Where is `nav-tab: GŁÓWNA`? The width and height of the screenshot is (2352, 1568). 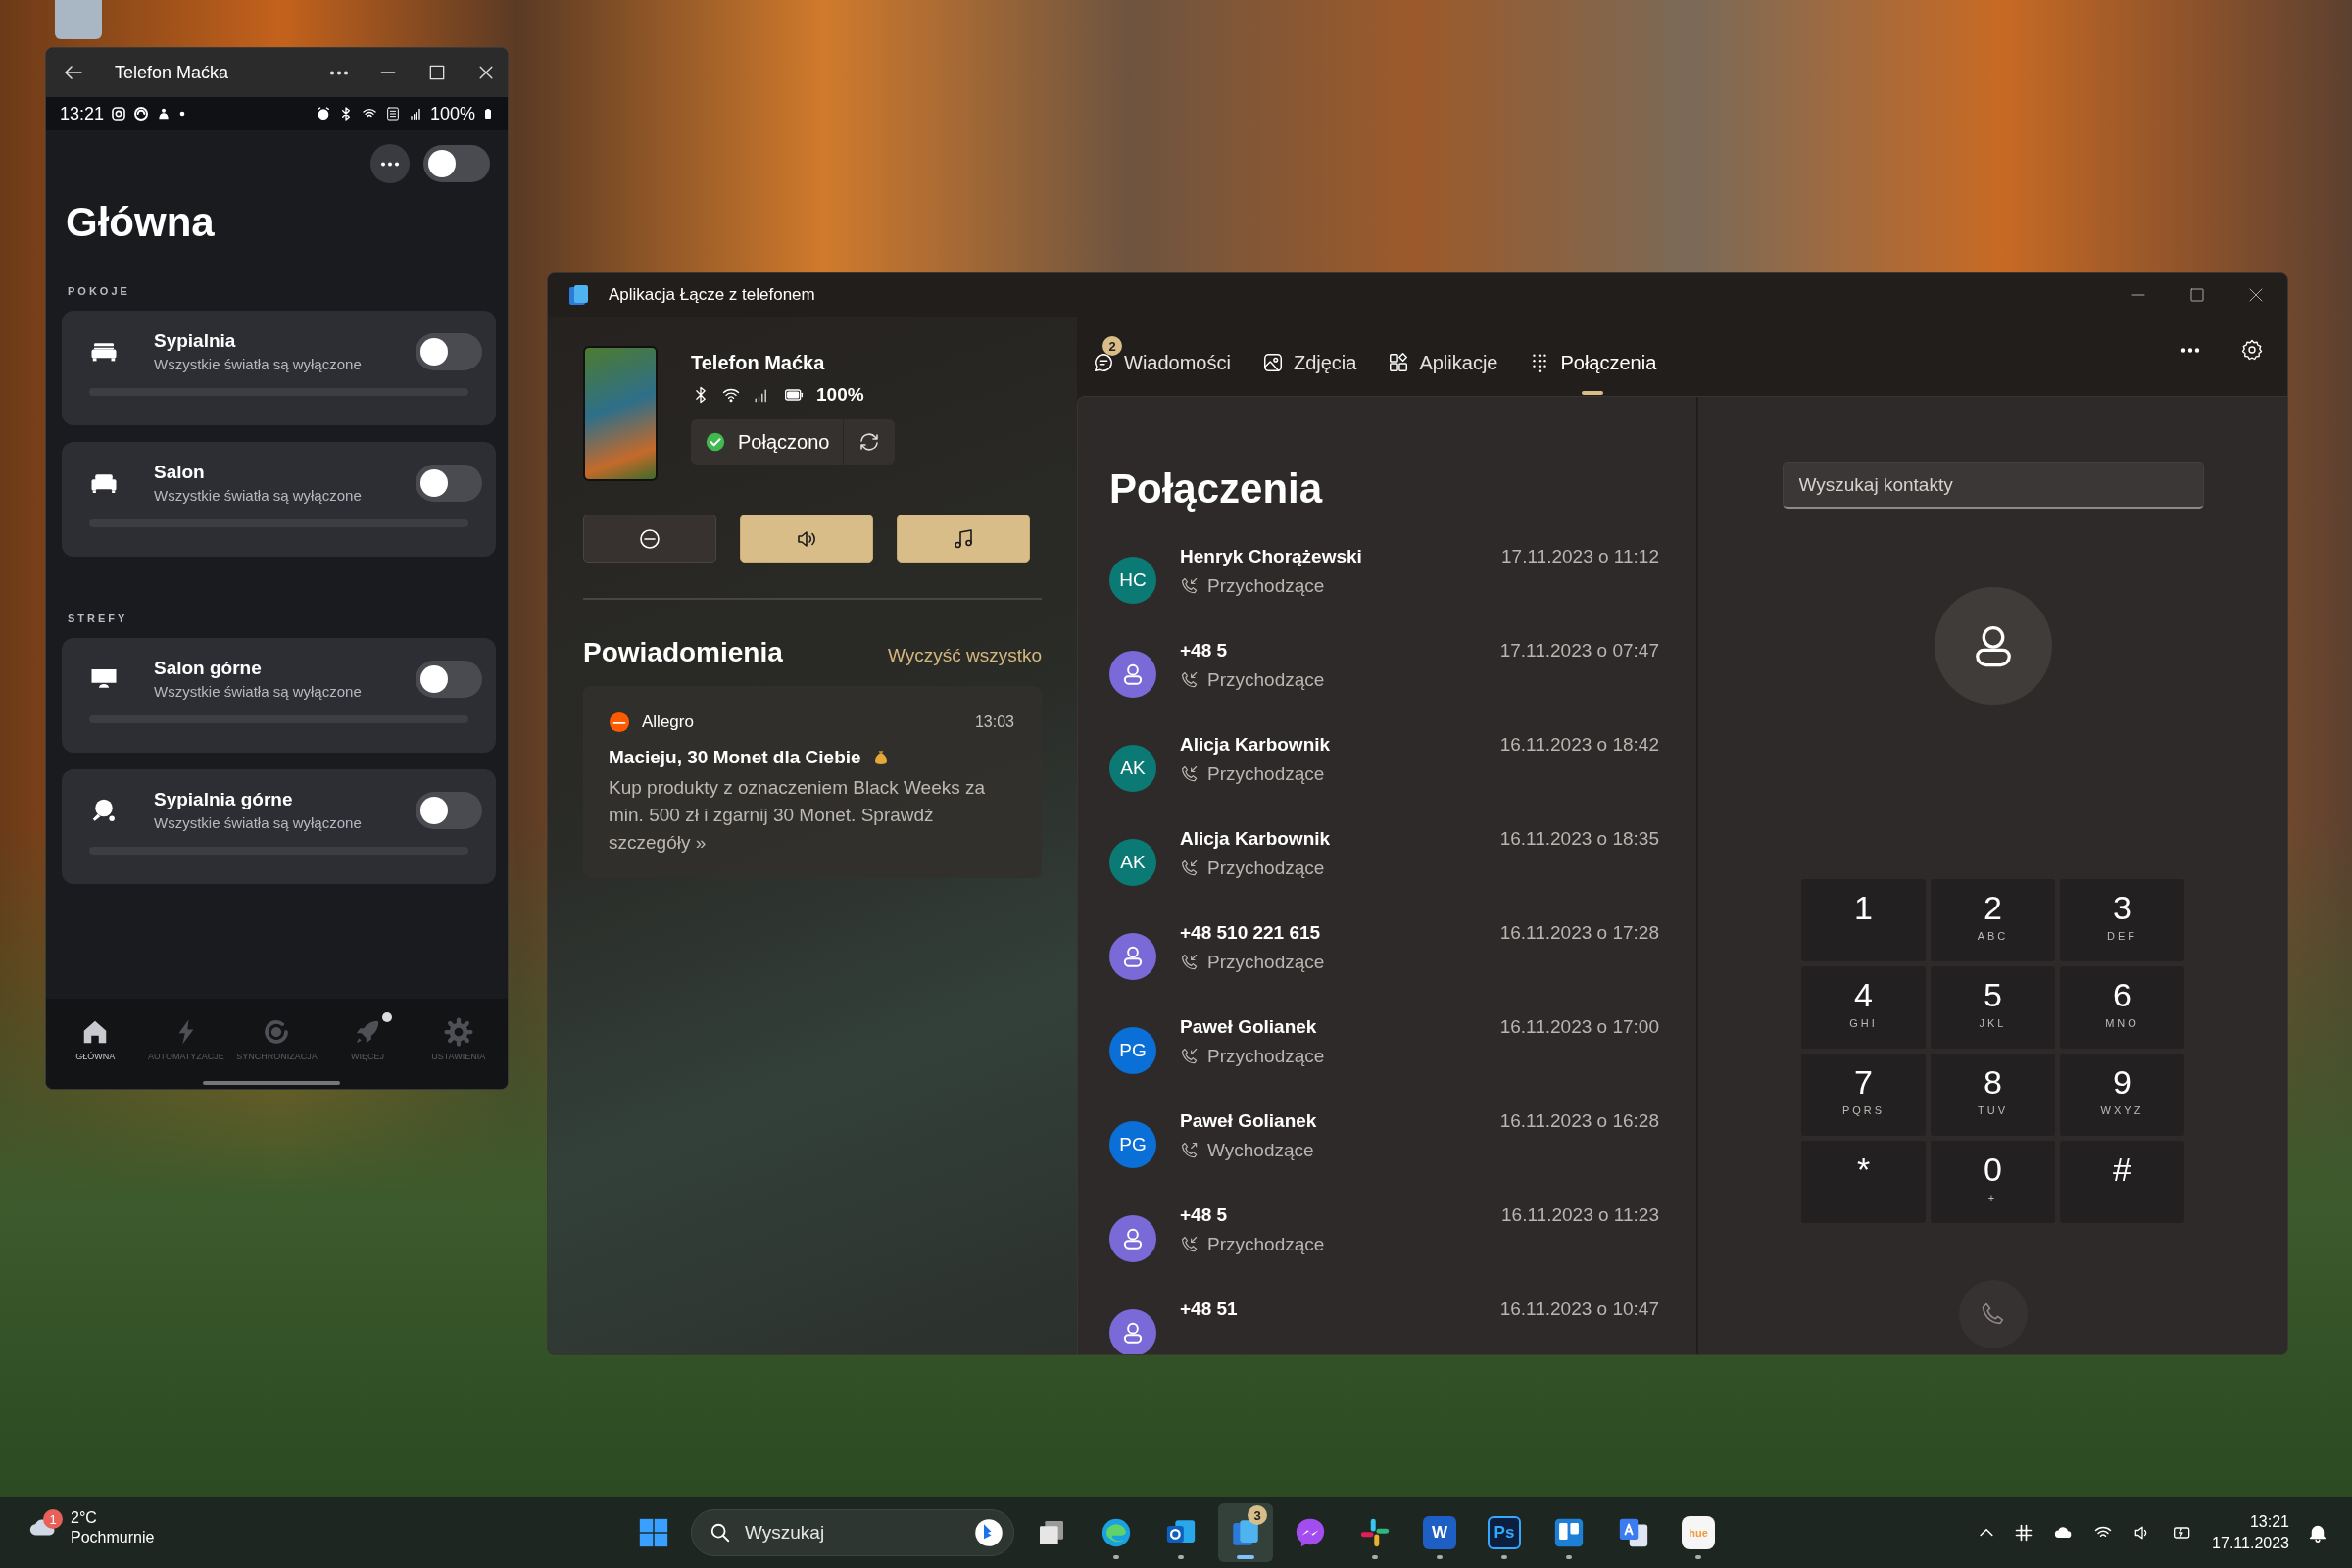
nav-tab: GŁÓWNA is located at coordinates (95, 1038).